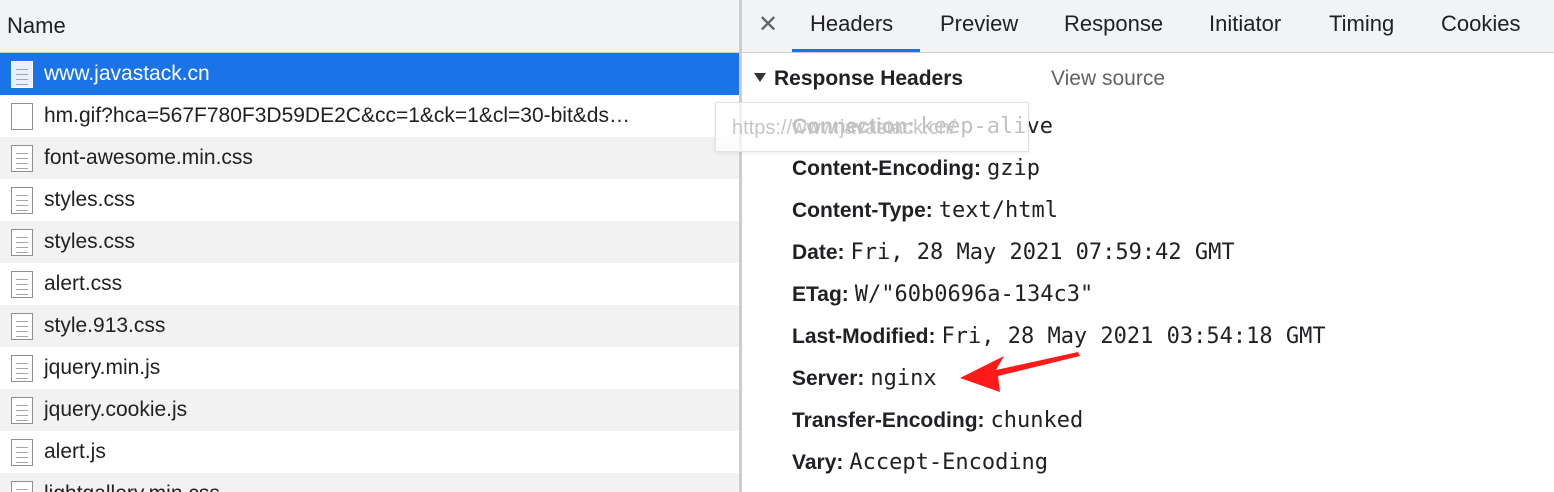  I want to click on view-source-link: View source, so click(1108, 79).